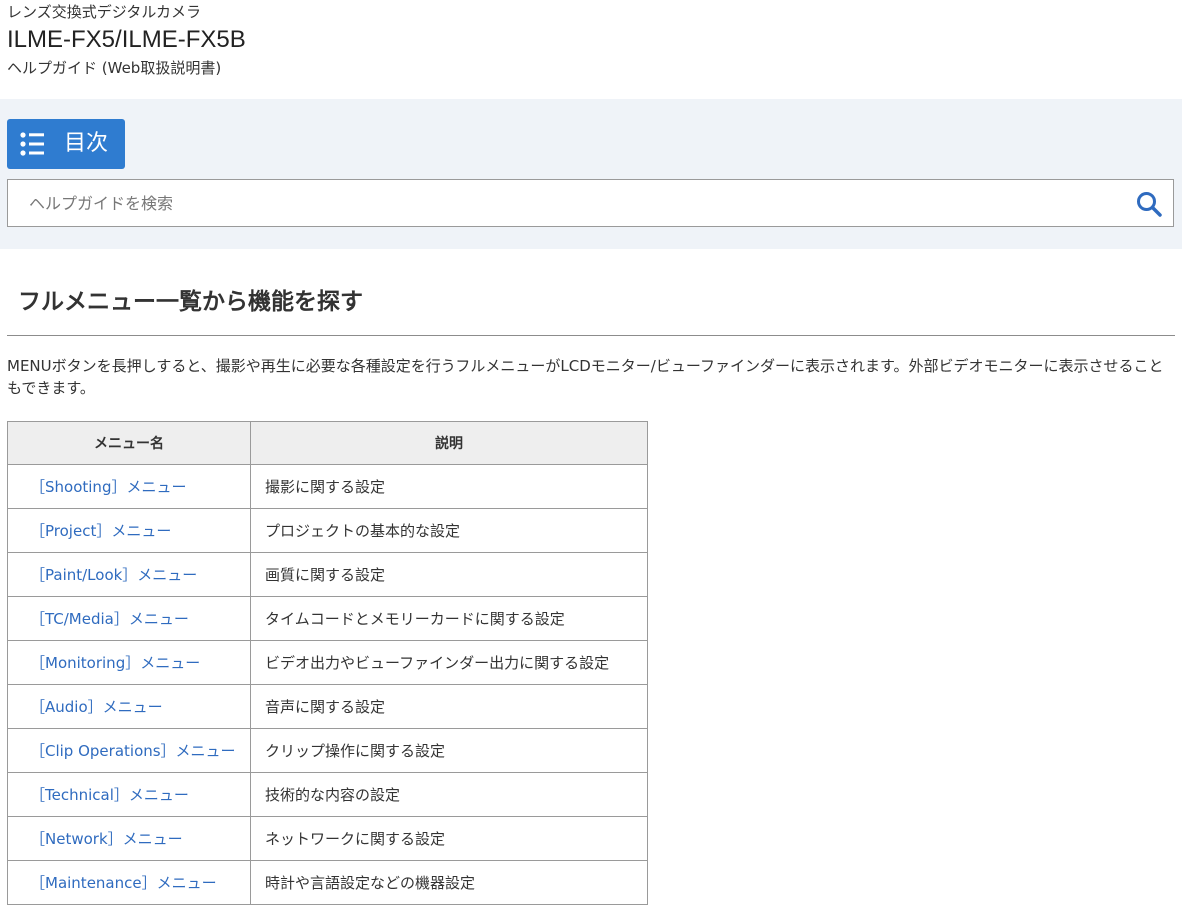  Describe the element at coordinates (449, 574) in the screenshot. I see `menu-description-cell: 画質に関する設定` at that location.